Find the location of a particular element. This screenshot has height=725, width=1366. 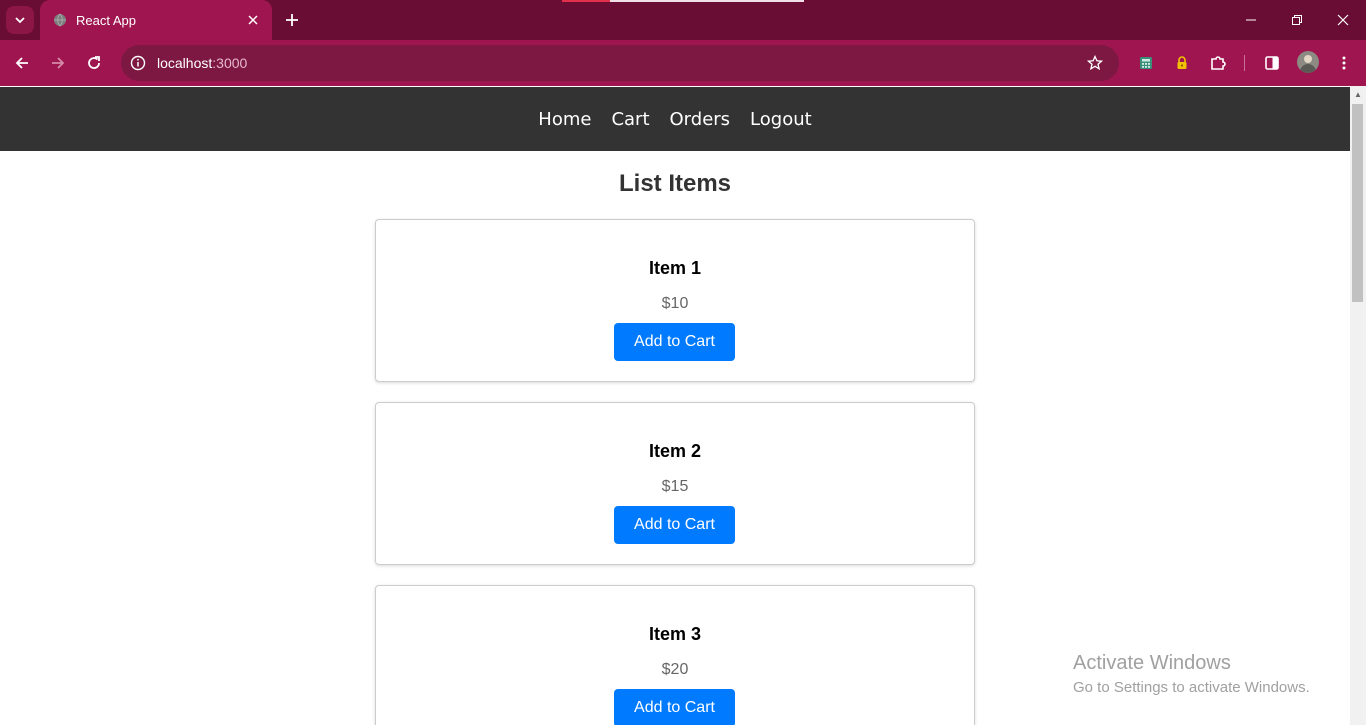

avatar-head is located at coordinates (1308, 59).